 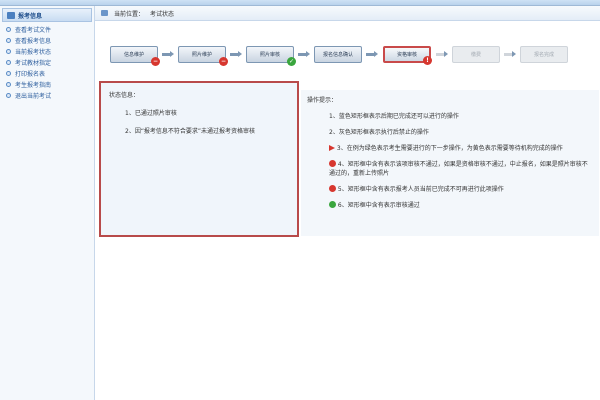 I want to click on error-icon: !, so click(x=427, y=60).